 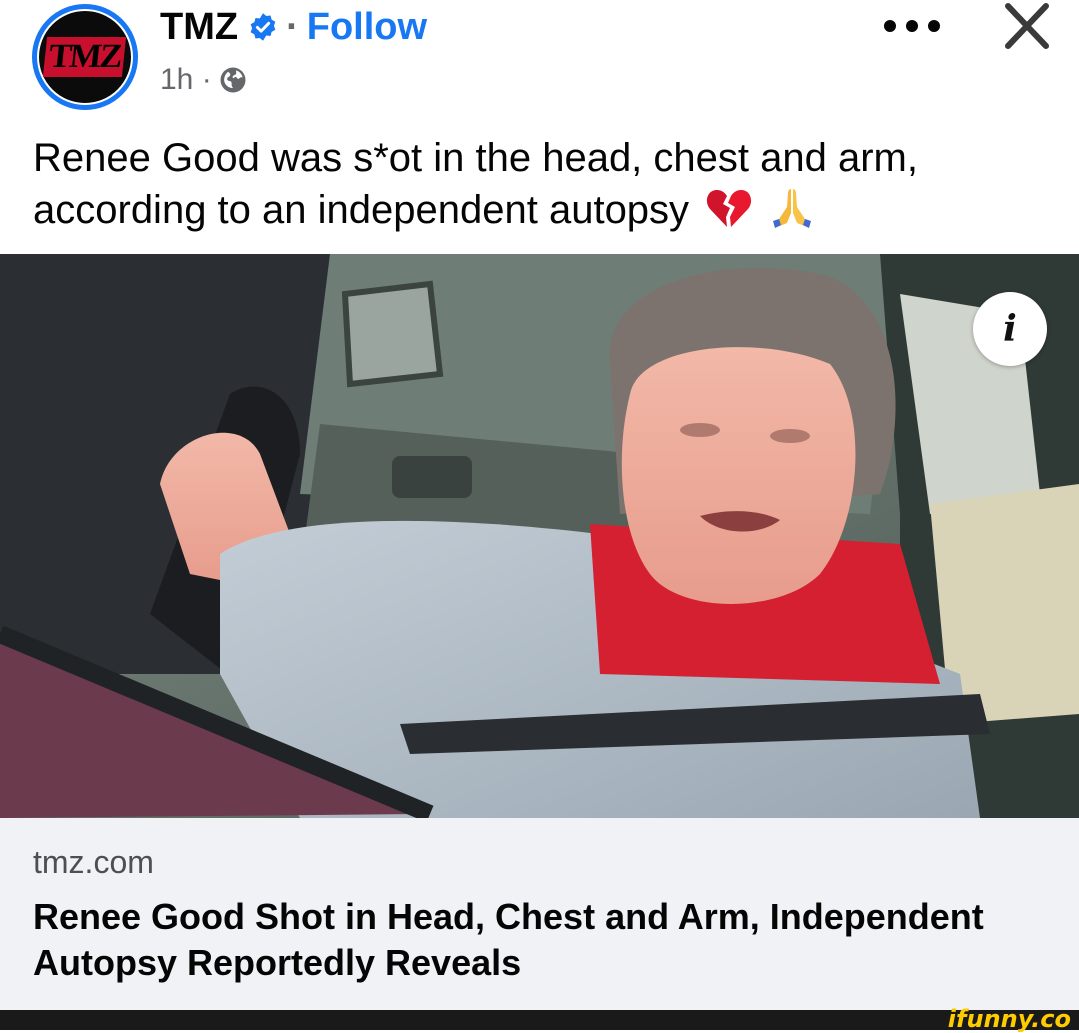 What do you see at coordinates (367, 27) in the screenshot?
I see `follow-button: Follow` at bounding box center [367, 27].